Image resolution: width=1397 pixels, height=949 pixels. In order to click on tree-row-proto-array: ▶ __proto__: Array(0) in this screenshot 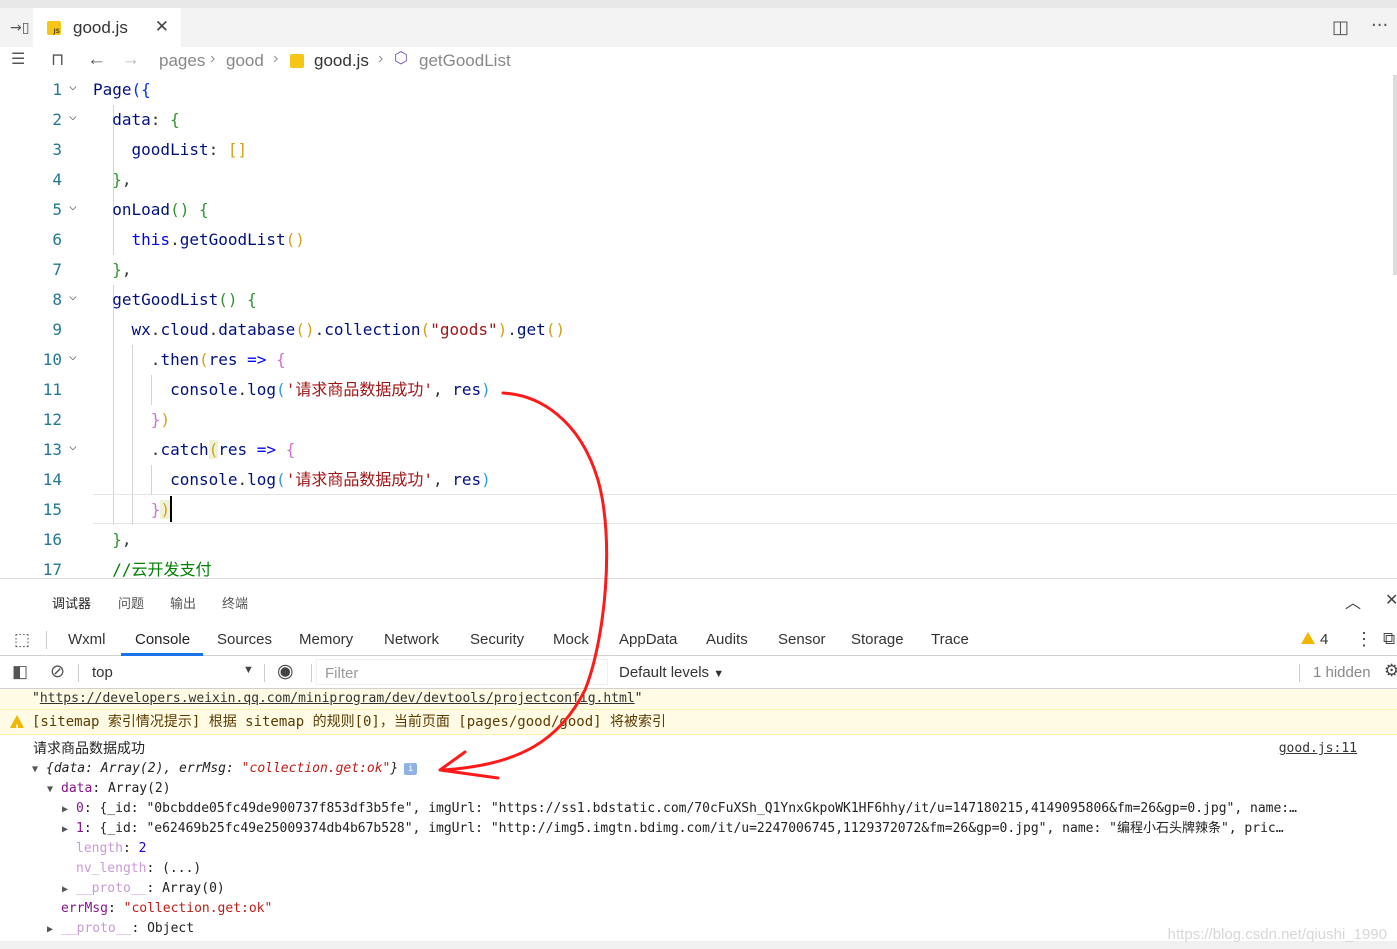, I will do `click(143, 889)`.